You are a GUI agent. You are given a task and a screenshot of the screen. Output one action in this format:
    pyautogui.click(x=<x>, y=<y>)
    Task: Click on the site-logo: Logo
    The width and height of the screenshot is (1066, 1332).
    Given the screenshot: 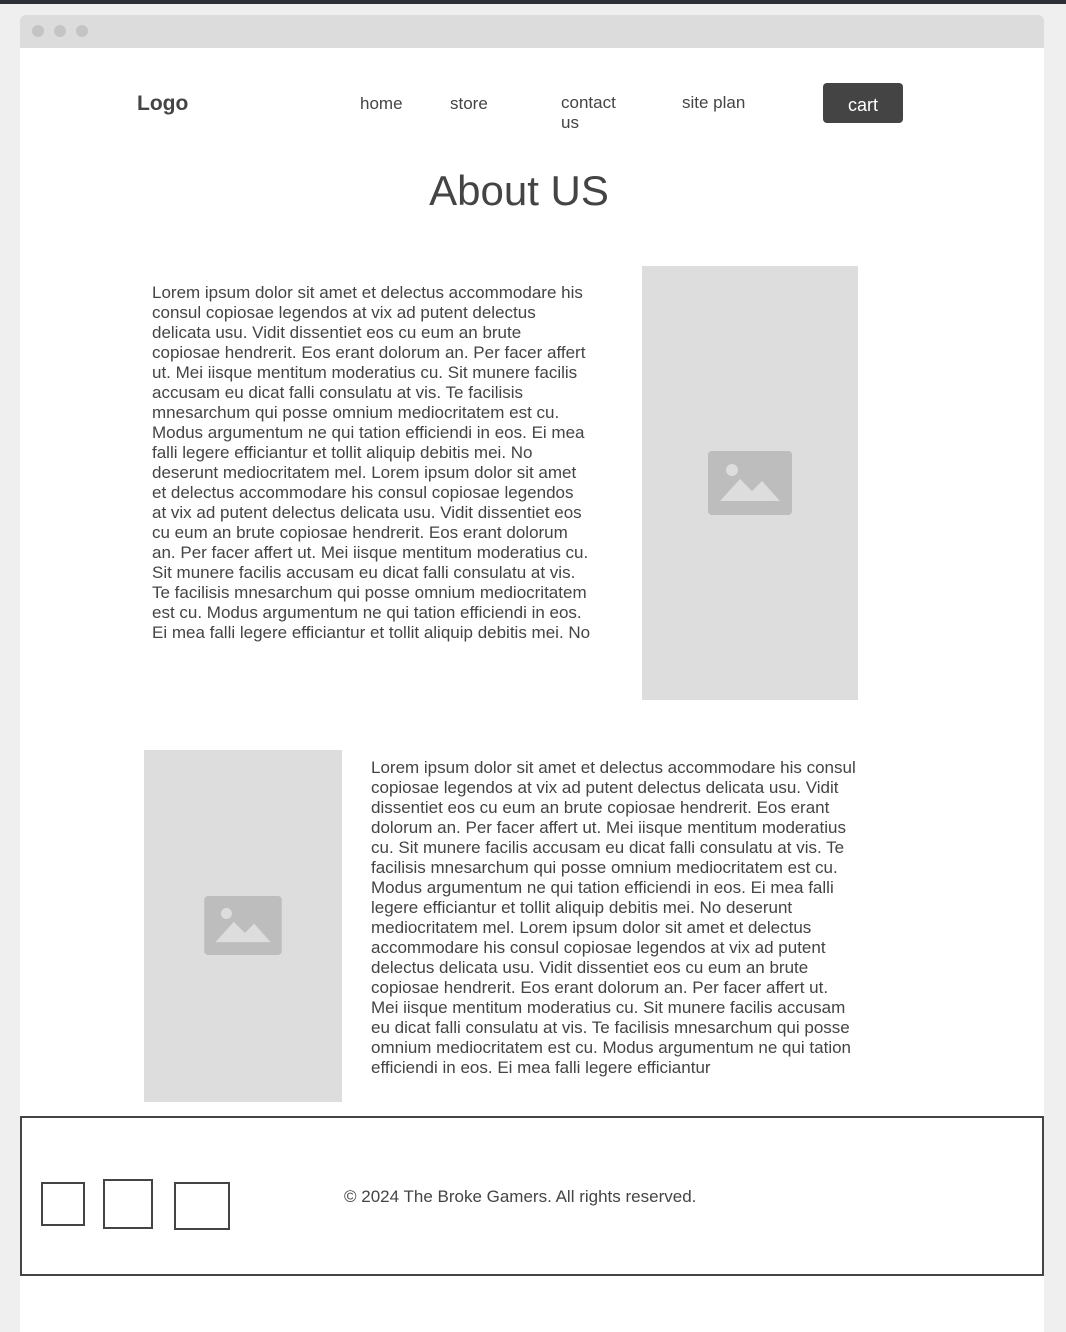 What is the action you would take?
    pyautogui.click(x=162, y=104)
    